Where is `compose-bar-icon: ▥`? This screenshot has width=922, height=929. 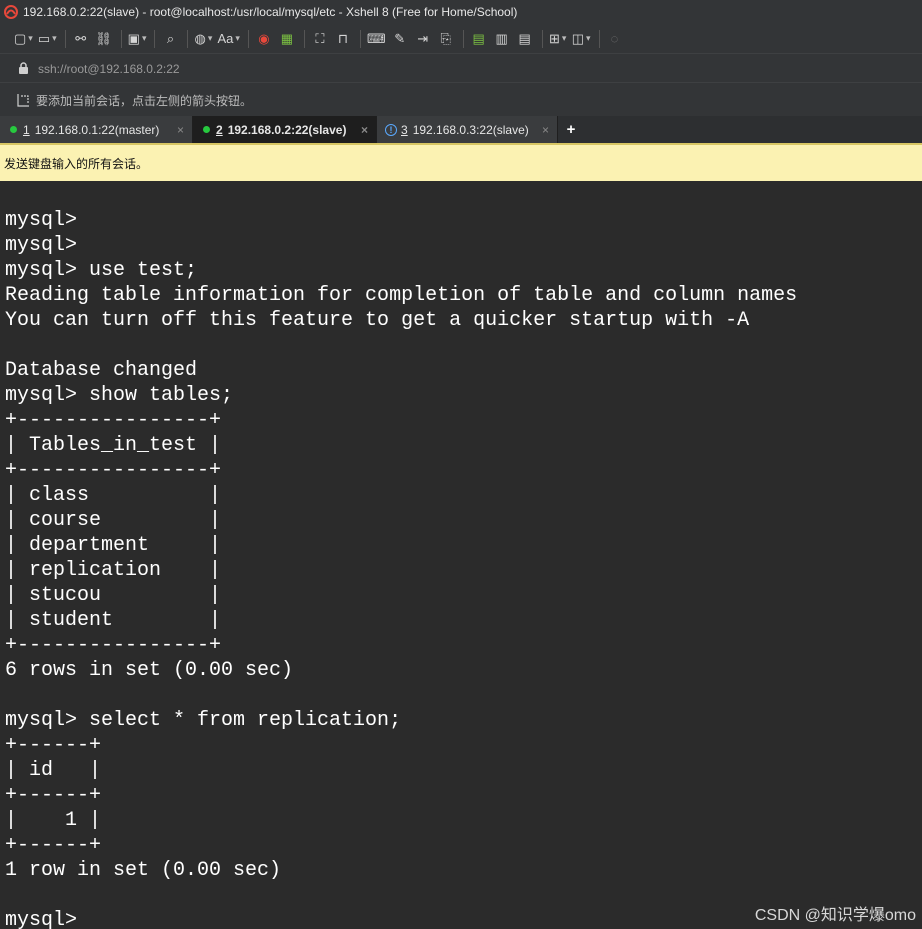 compose-bar-icon: ▥ is located at coordinates (502, 39).